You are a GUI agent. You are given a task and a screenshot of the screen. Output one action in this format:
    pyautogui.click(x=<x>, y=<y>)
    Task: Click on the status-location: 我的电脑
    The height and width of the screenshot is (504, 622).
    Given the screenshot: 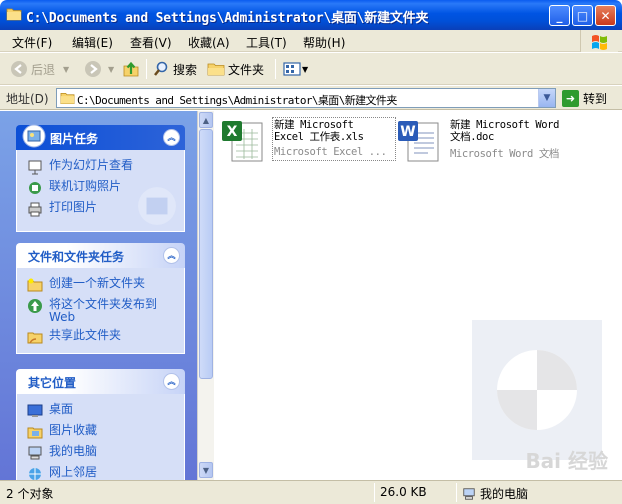 What is the action you would take?
    pyautogui.click(x=495, y=493)
    